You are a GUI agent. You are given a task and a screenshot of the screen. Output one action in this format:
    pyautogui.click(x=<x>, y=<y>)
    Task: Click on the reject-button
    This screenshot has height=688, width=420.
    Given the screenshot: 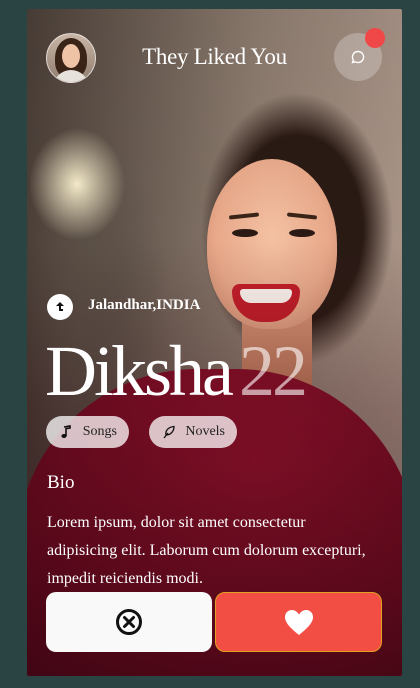 What is the action you would take?
    pyautogui.click(x=129, y=622)
    